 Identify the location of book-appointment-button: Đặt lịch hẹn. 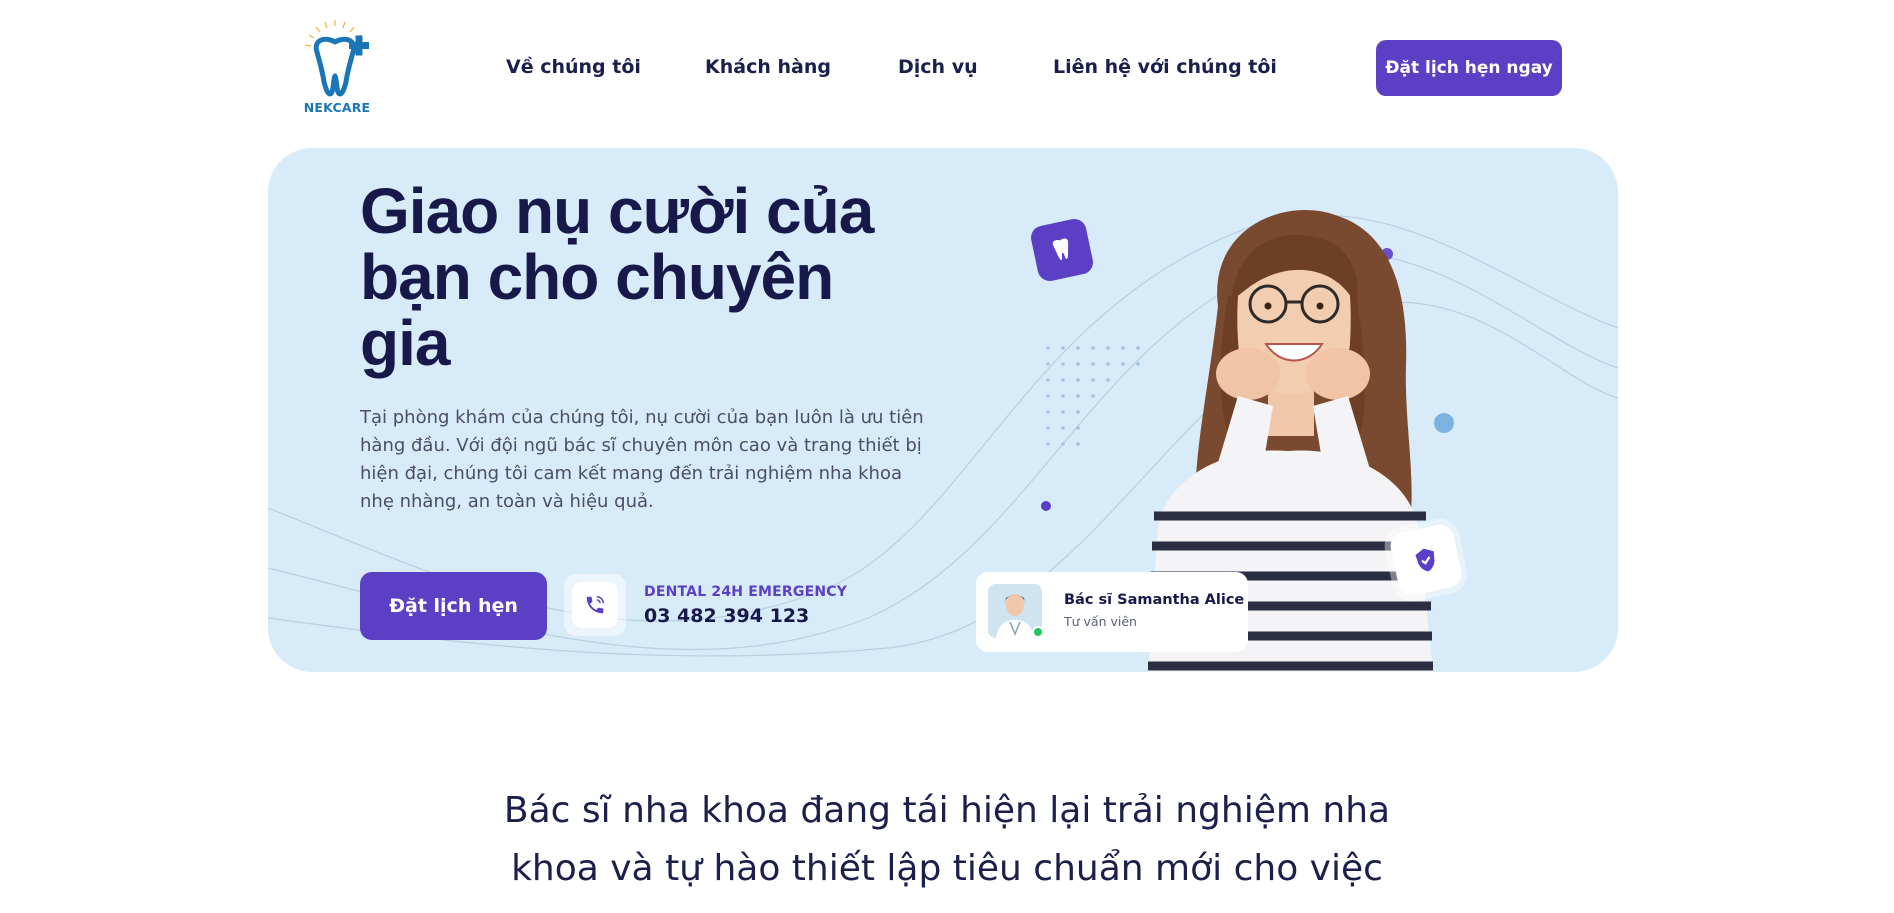
(453, 606).